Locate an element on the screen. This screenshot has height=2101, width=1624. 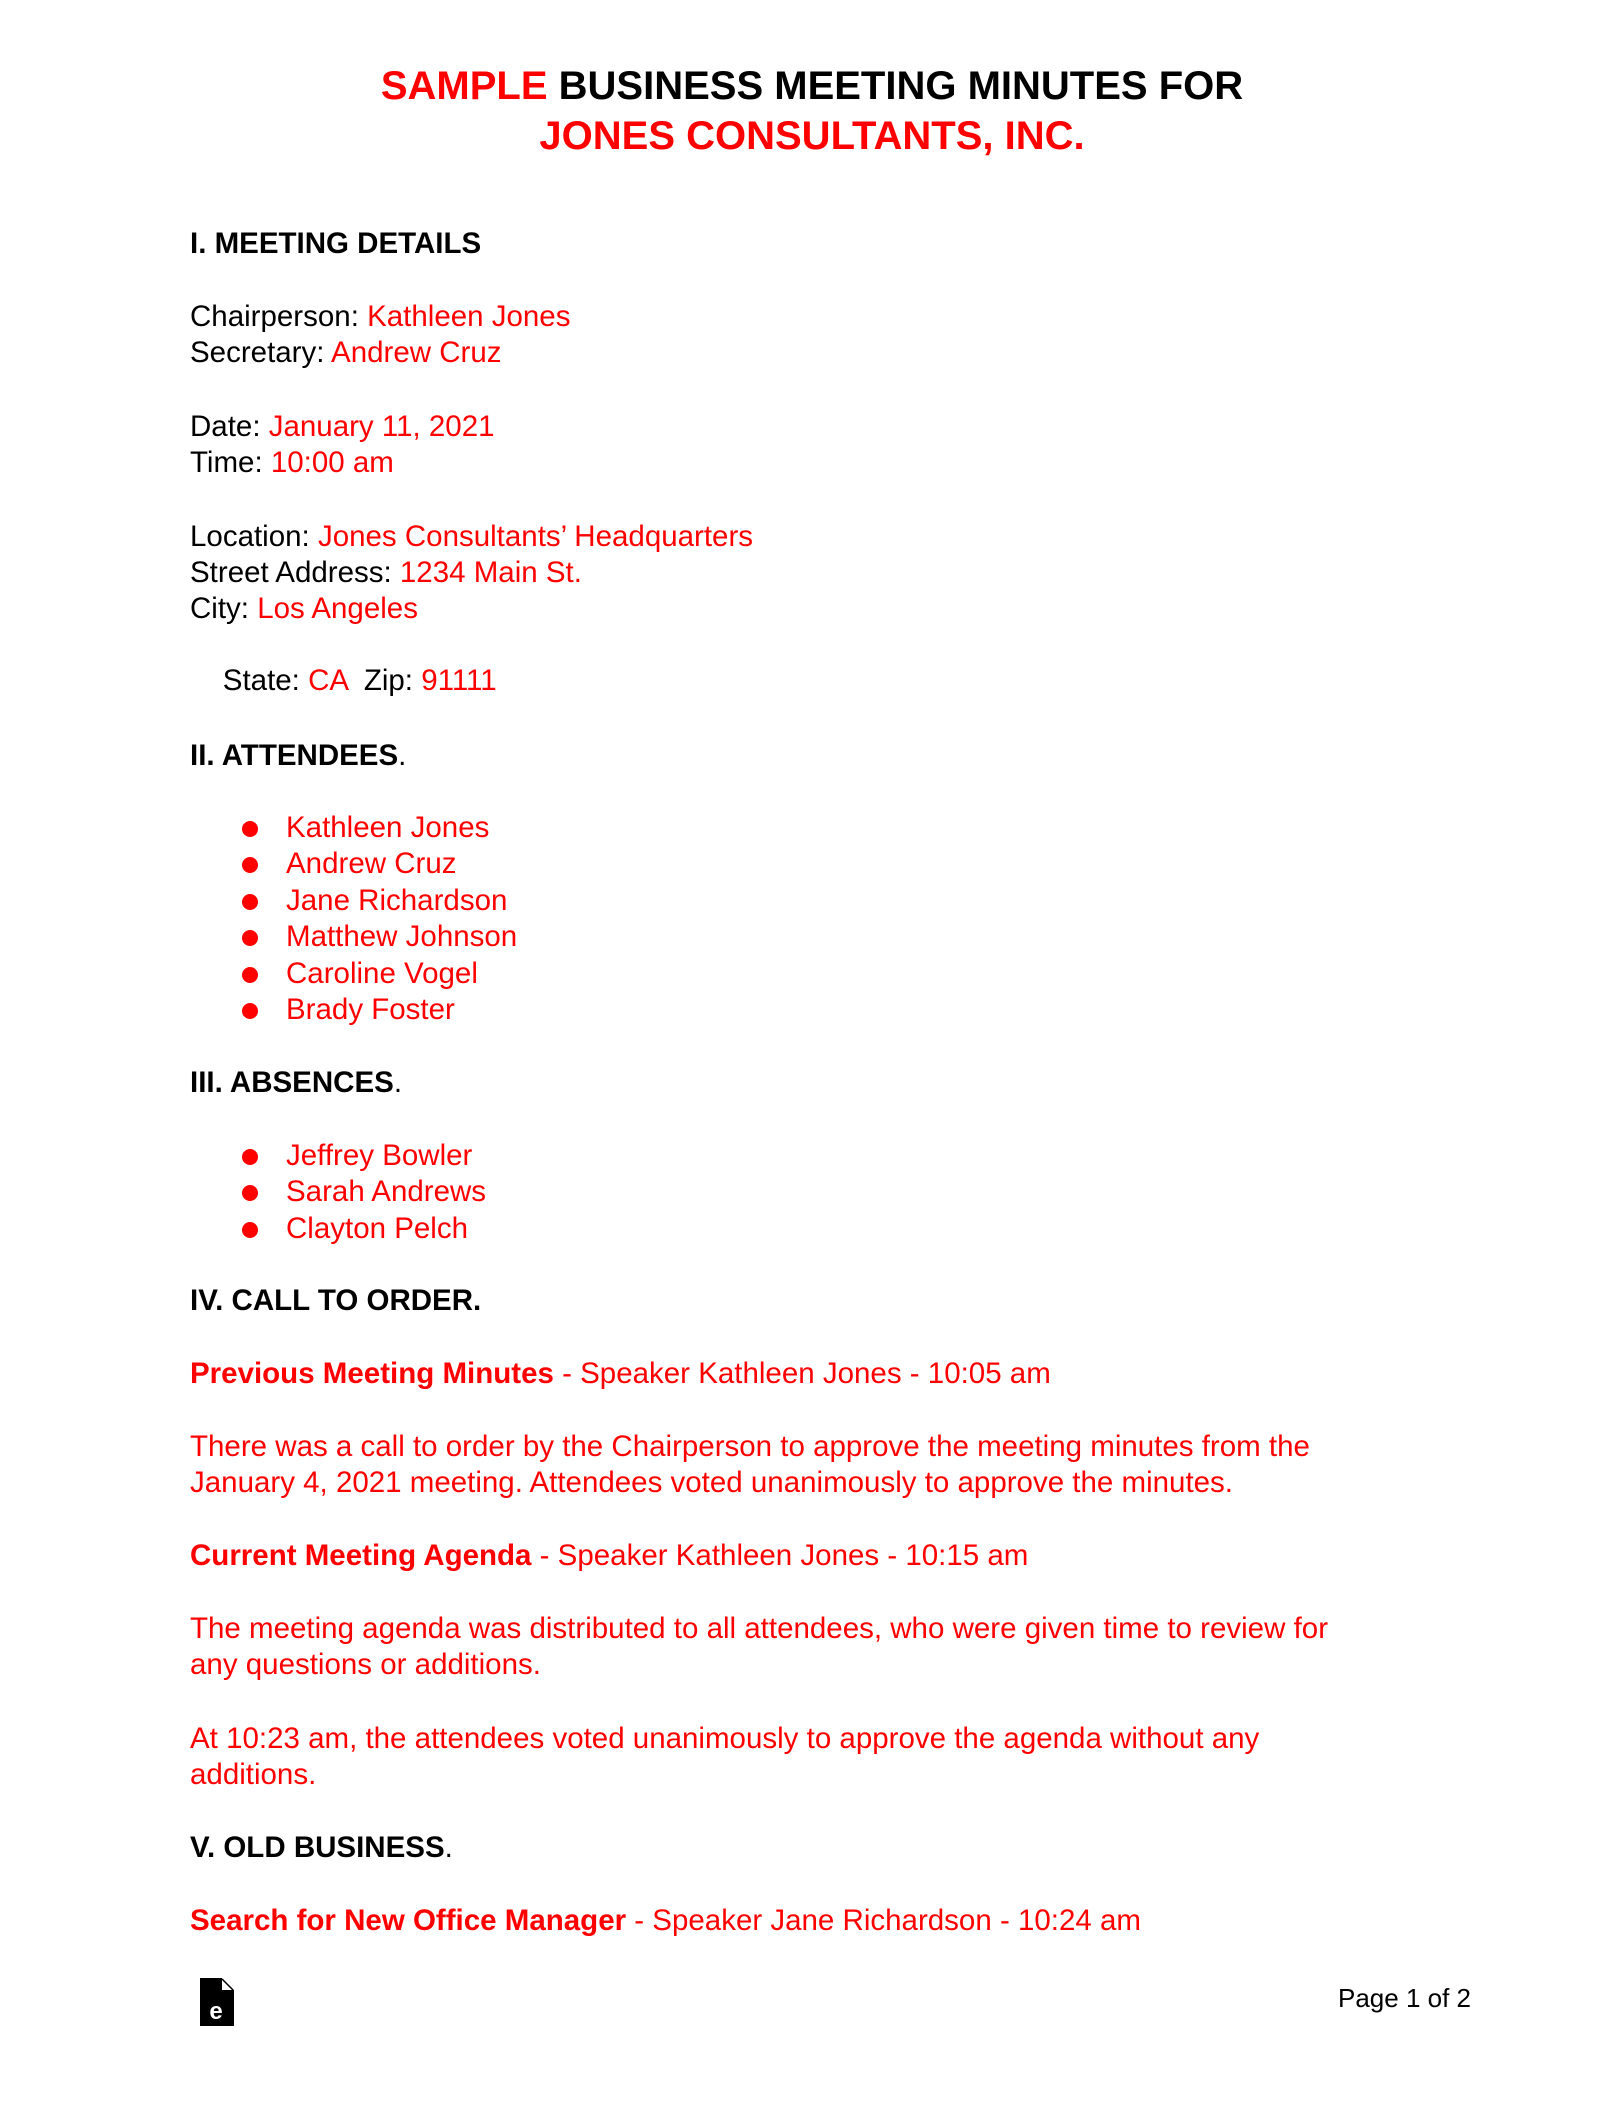
document-title-line1: SAMPLE BUSINESS MEETING MINUTES FOR is located at coordinates (812, 86).